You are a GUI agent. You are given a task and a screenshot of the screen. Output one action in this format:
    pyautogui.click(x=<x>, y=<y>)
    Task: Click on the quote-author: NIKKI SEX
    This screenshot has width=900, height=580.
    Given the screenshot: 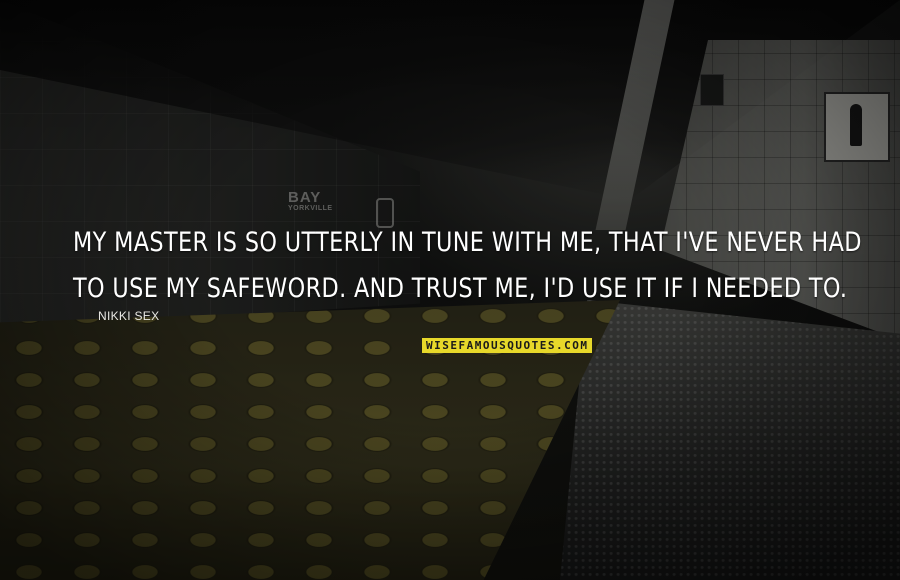 What is the action you would take?
    pyautogui.click(x=129, y=316)
    